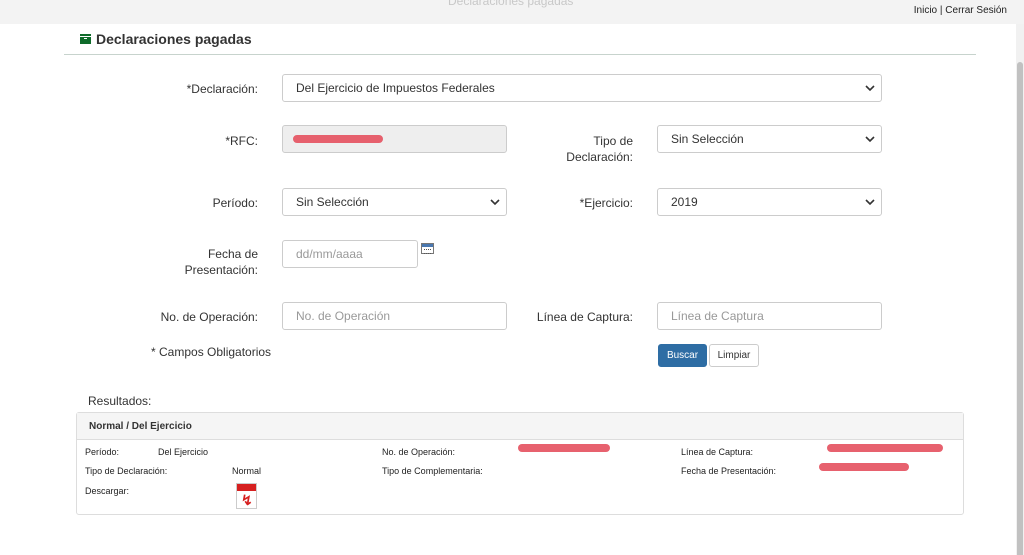 This screenshot has height=555, width=1024. Describe the element at coordinates (394, 202) in the screenshot. I see `periodo-select: Sin Selección` at that location.